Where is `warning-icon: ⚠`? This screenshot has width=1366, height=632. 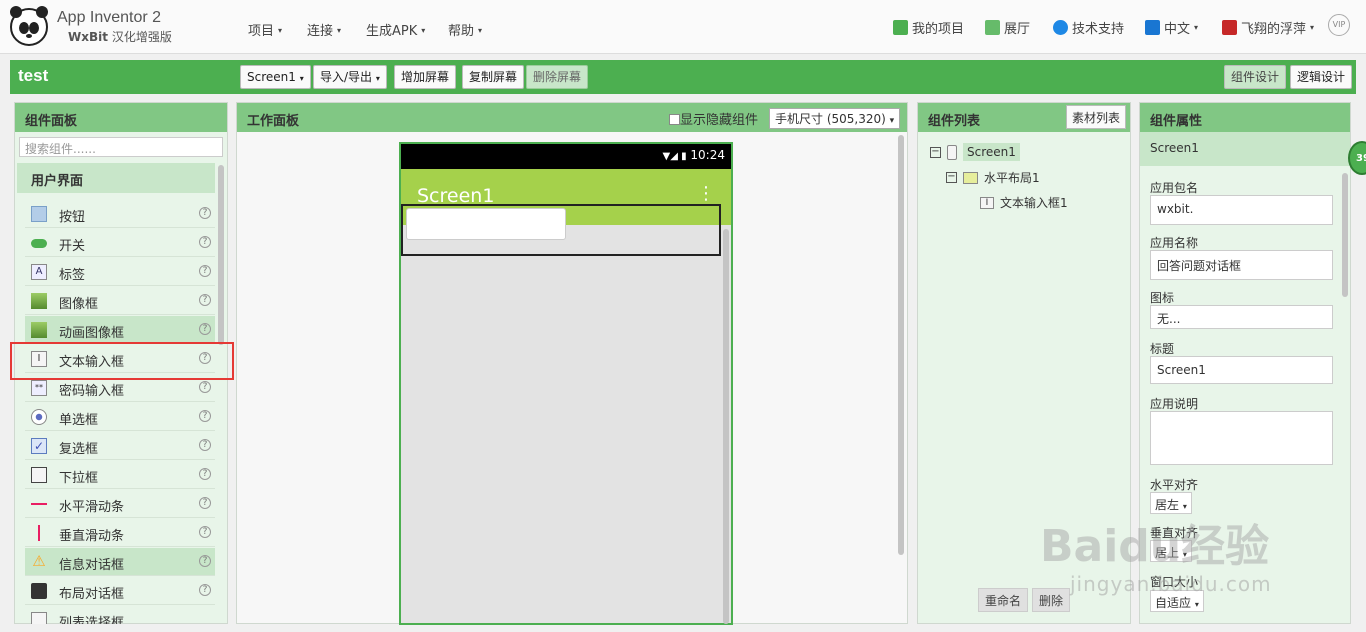
warning-icon: ⚠ is located at coordinates (39, 561).